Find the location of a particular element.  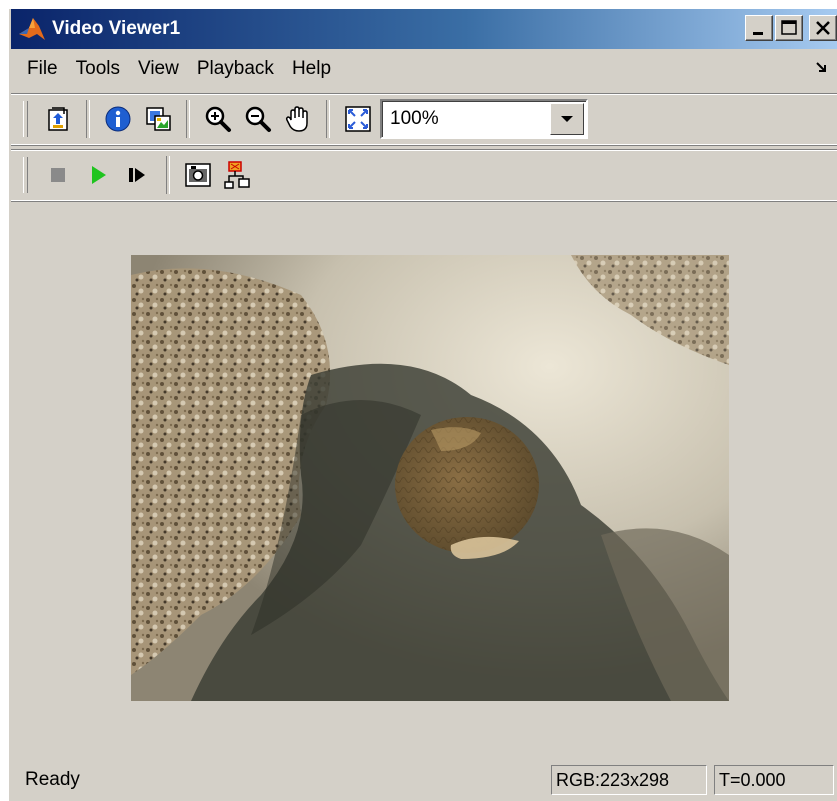

step-forward-button is located at coordinates (138, 175).